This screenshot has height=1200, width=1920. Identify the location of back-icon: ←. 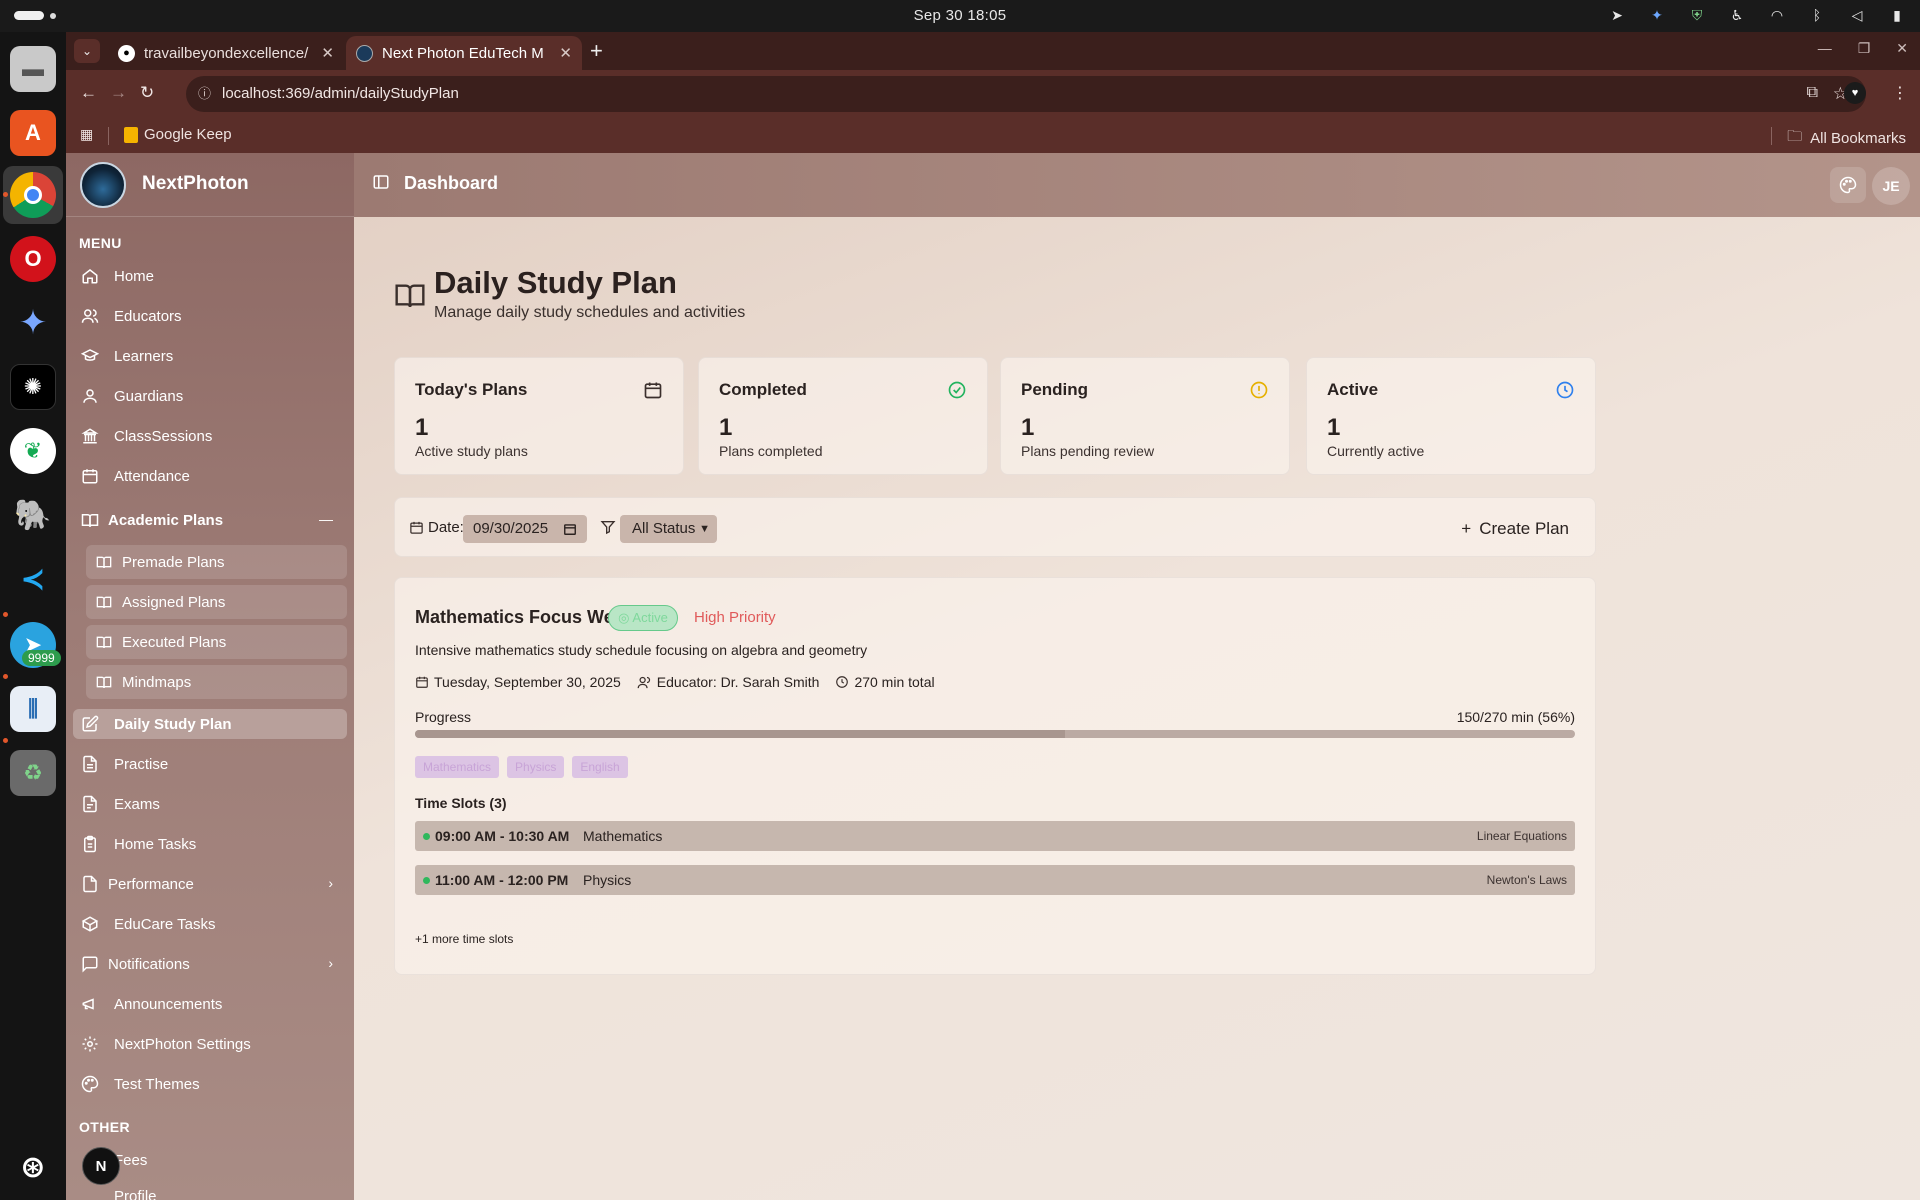
(88, 93).